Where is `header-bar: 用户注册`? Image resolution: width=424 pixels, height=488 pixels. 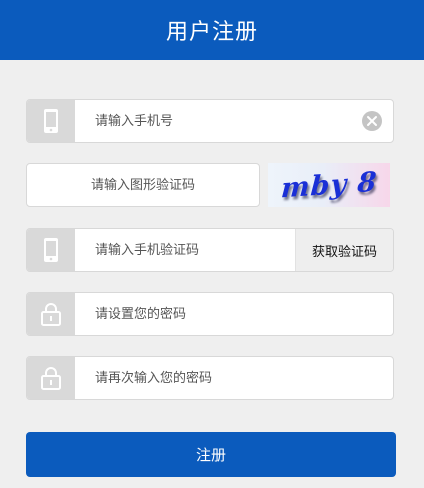
header-bar: 用户注册 is located at coordinates (212, 30).